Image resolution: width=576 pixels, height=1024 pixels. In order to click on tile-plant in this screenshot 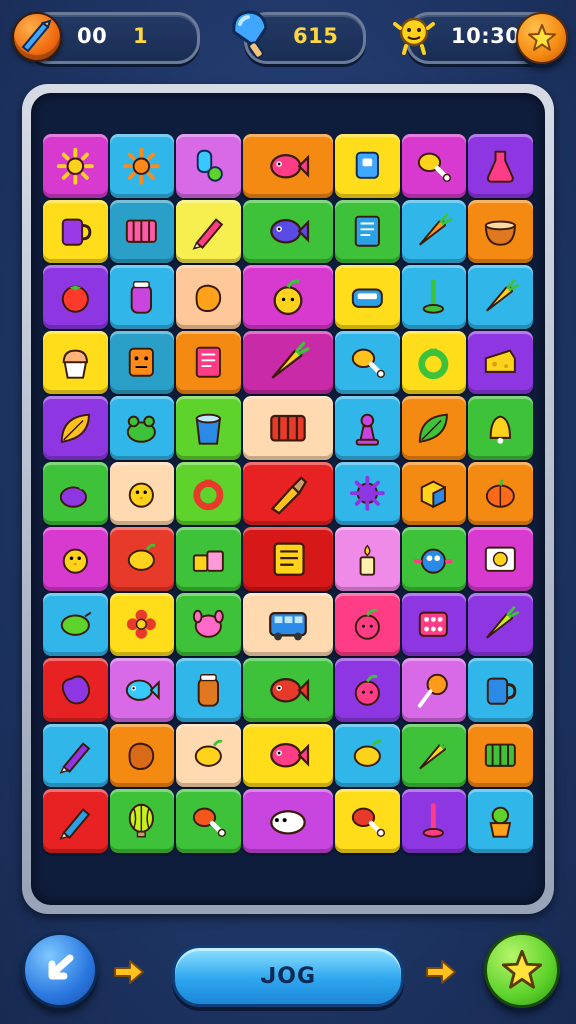, I will do `click(500, 821)`.